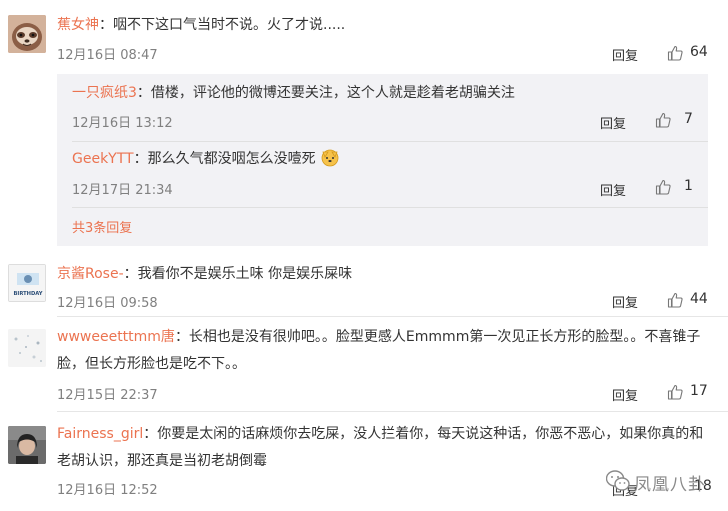 This screenshot has height=511, width=728. Describe the element at coordinates (238, 274) in the screenshot. I see `comment-body: ：我看你不是娱乐土味 你是娱乐屎味` at that location.